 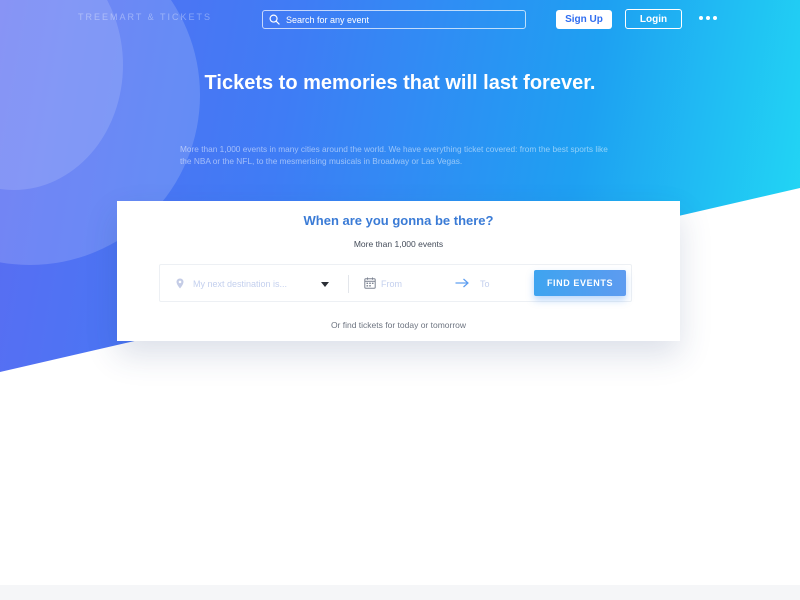 I want to click on arrow-right-icon, so click(x=462, y=283).